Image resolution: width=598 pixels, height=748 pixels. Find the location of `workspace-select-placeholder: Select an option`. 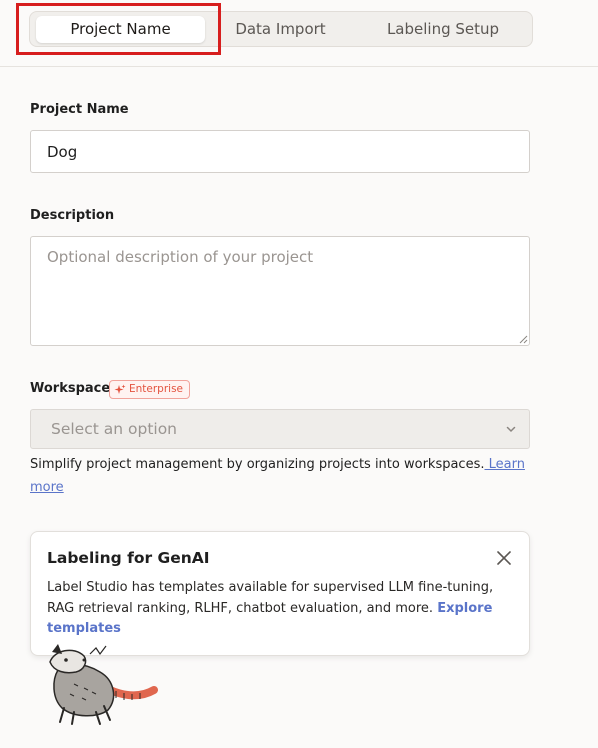

workspace-select-placeholder: Select an option is located at coordinates (114, 429).